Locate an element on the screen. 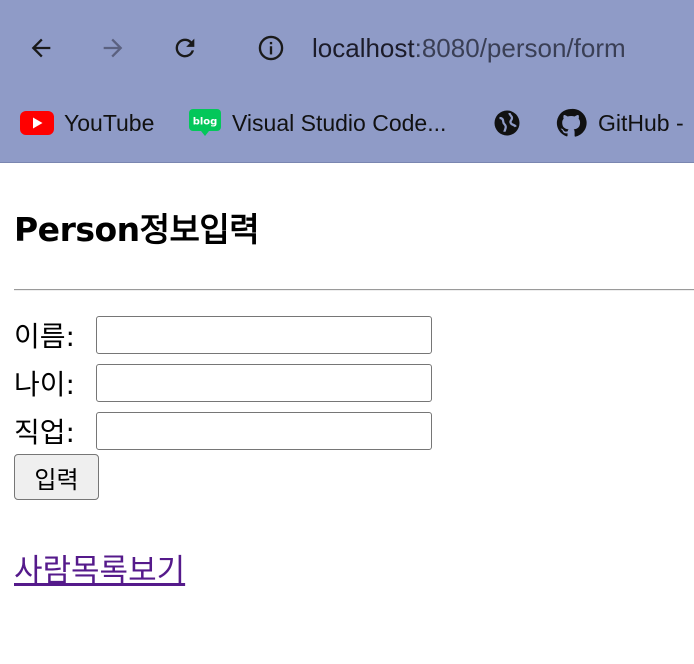 This screenshot has height=664, width=694. back-button is located at coordinates (41, 48).